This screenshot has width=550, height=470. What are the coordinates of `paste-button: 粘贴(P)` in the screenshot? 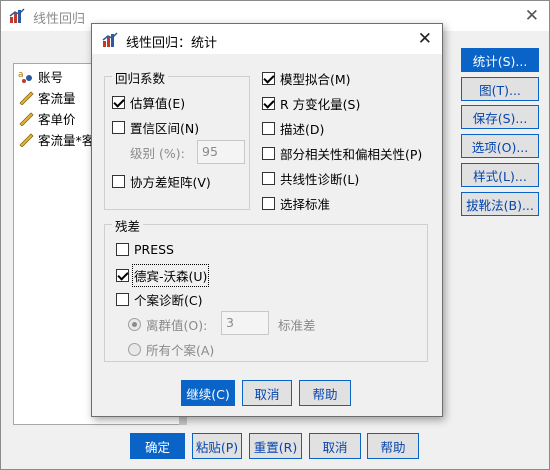 It's located at (217, 446).